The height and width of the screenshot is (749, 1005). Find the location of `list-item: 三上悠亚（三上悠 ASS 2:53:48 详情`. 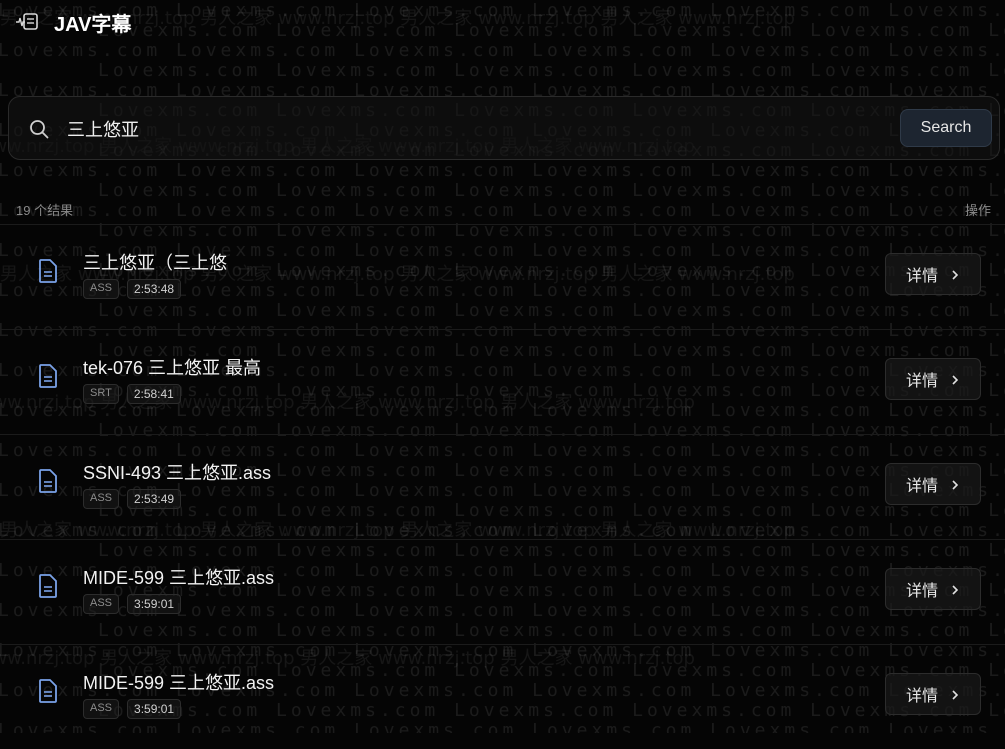

list-item: 三上悠亚（三上悠 ASS 2:53:48 详情 is located at coordinates (502, 276).